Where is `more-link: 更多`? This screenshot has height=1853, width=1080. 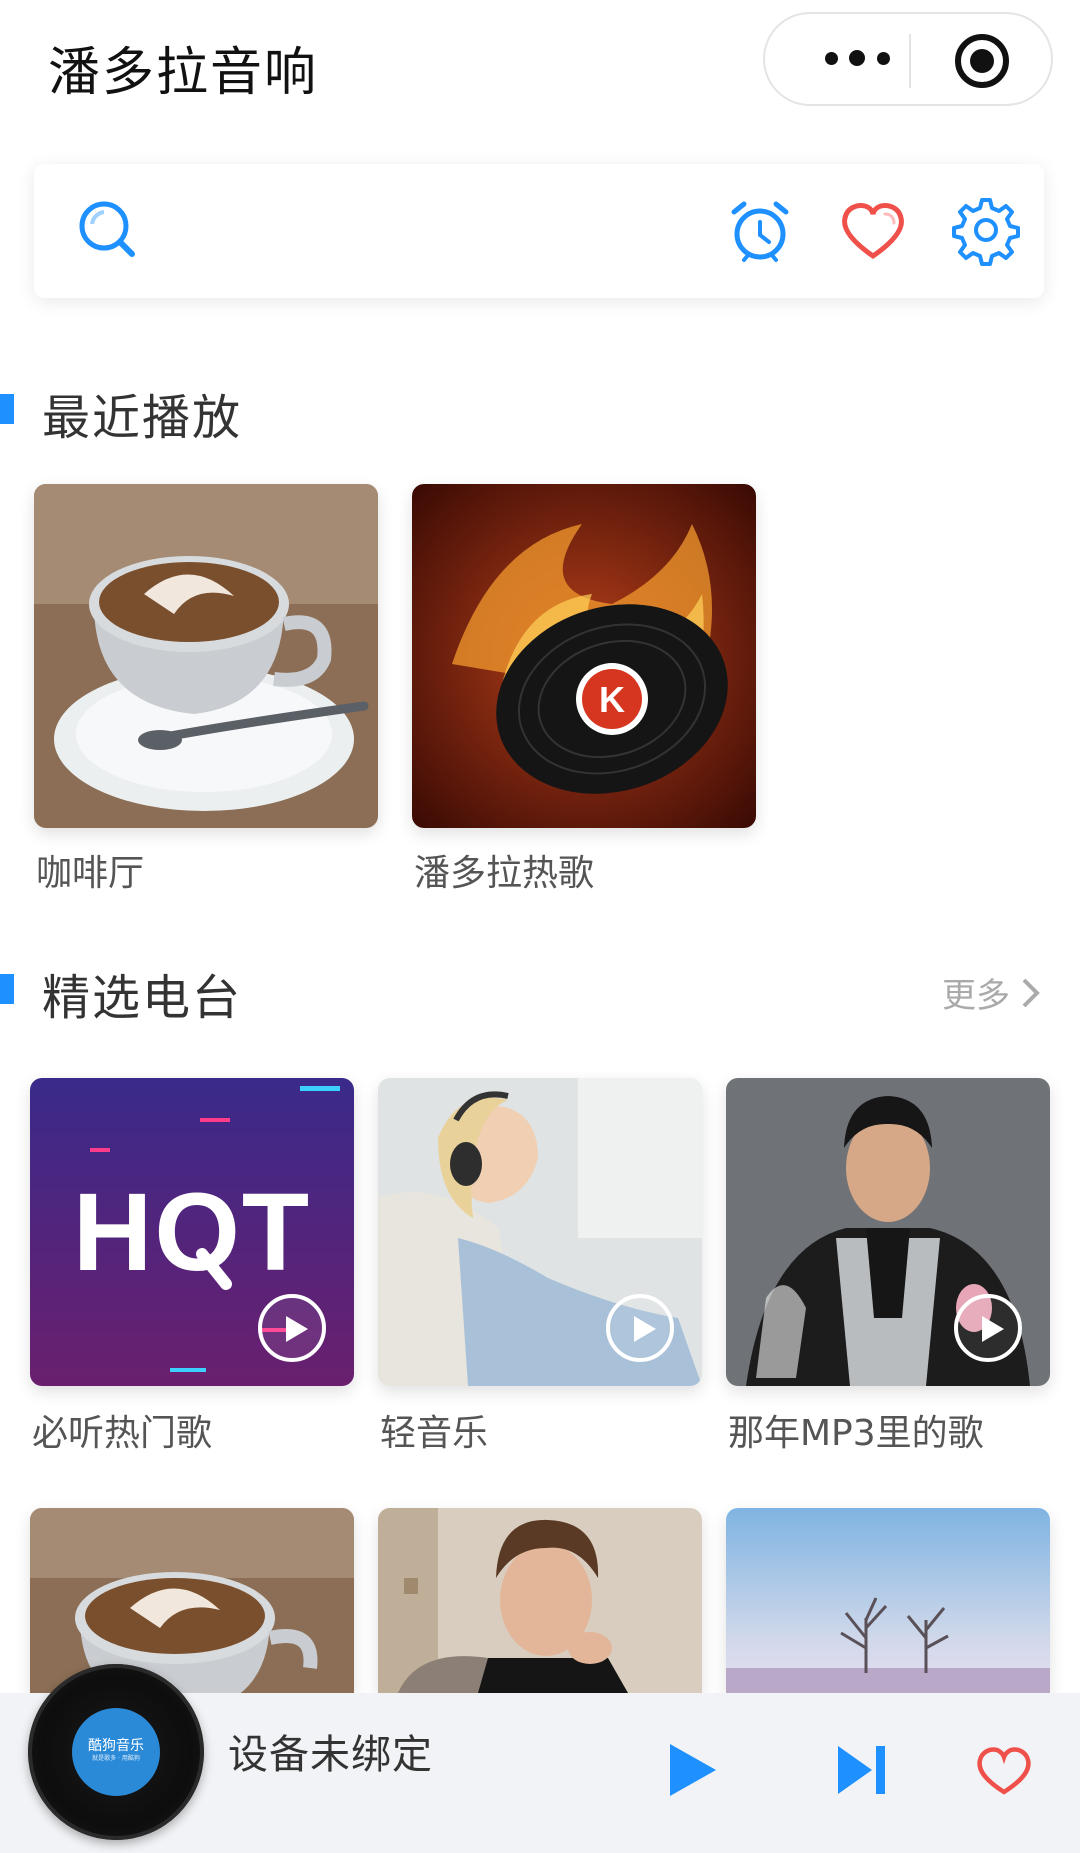
more-link: 更多 is located at coordinates (992, 992).